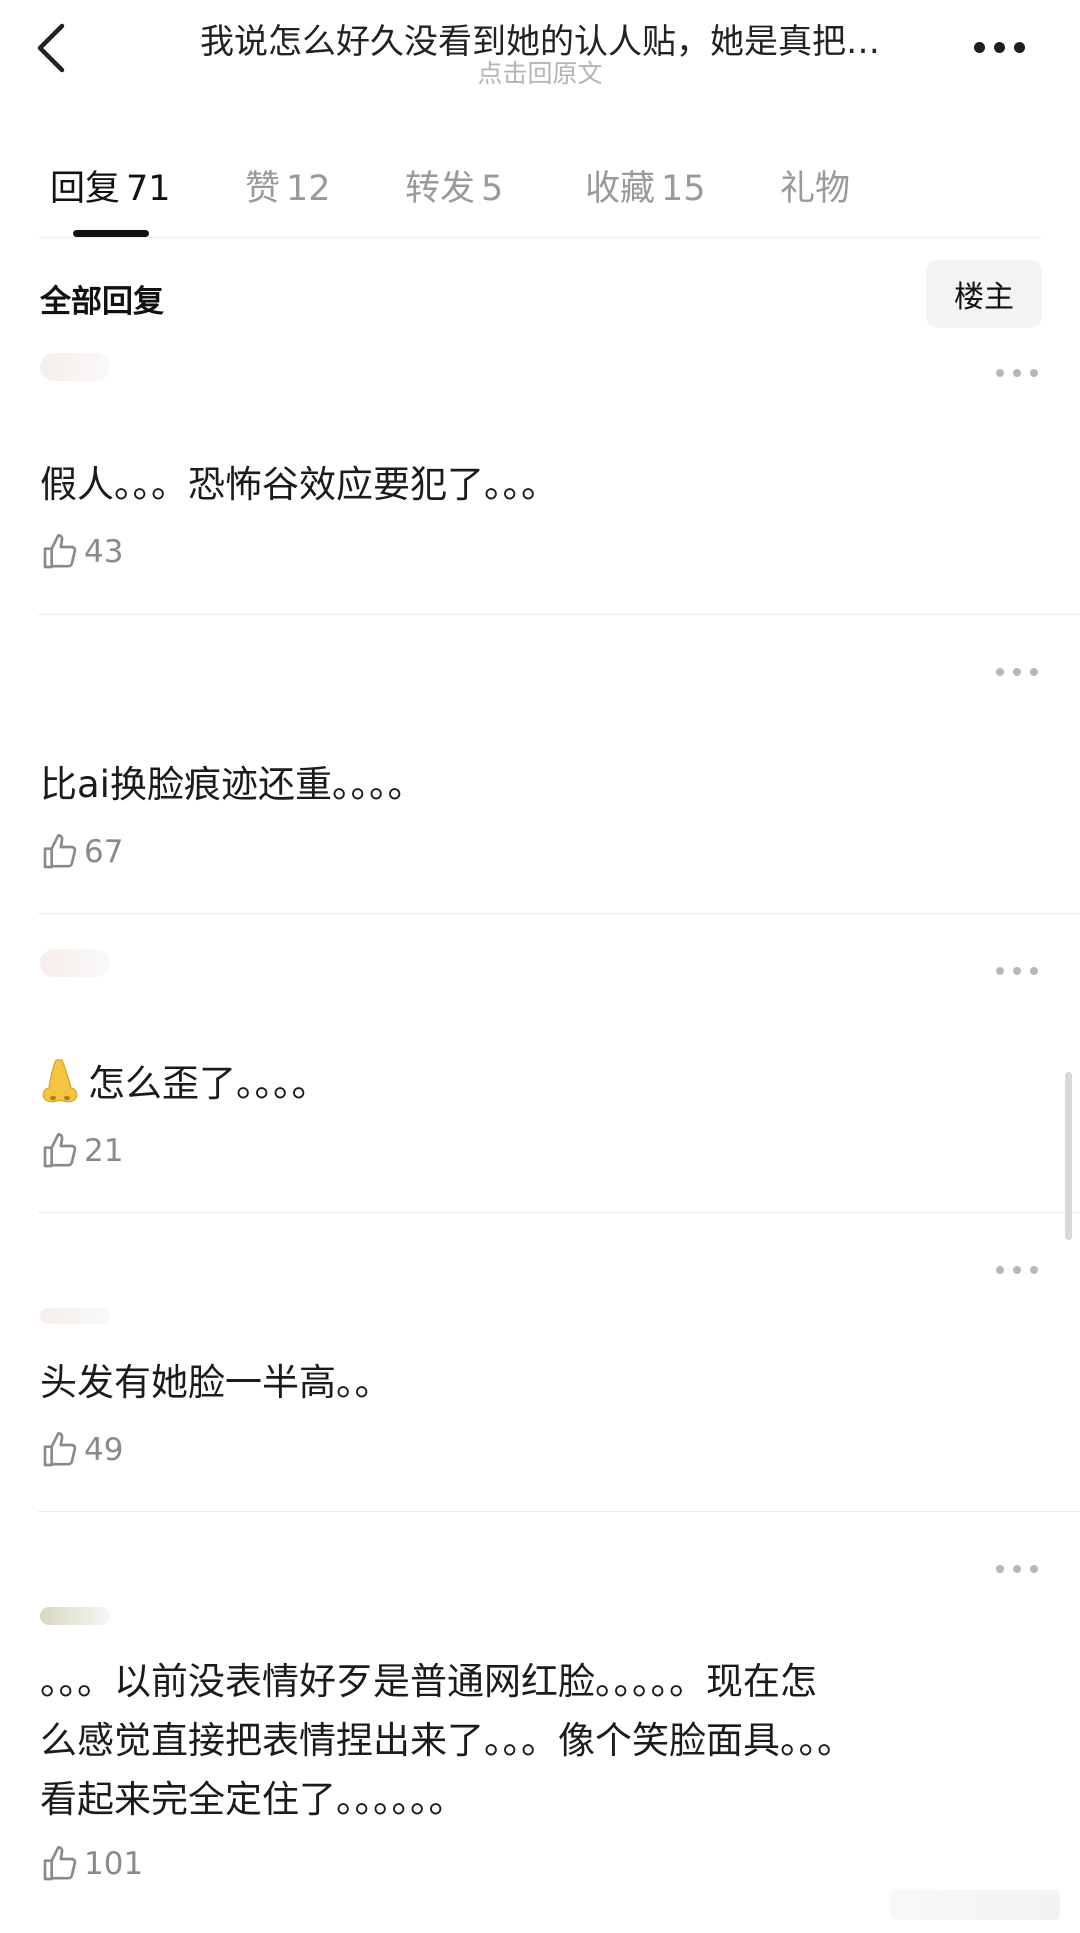 This screenshot has width=1080, height=1933. What do you see at coordinates (1000, 45) in the screenshot?
I see `more-options-button` at bounding box center [1000, 45].